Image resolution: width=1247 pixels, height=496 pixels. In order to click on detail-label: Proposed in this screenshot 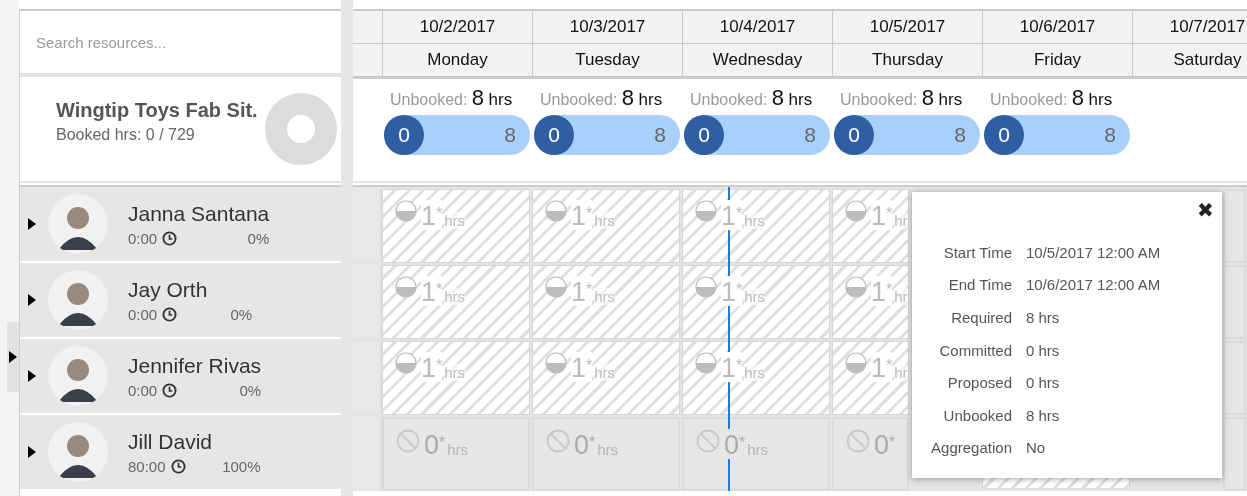, I will do `click(979, 383)`.